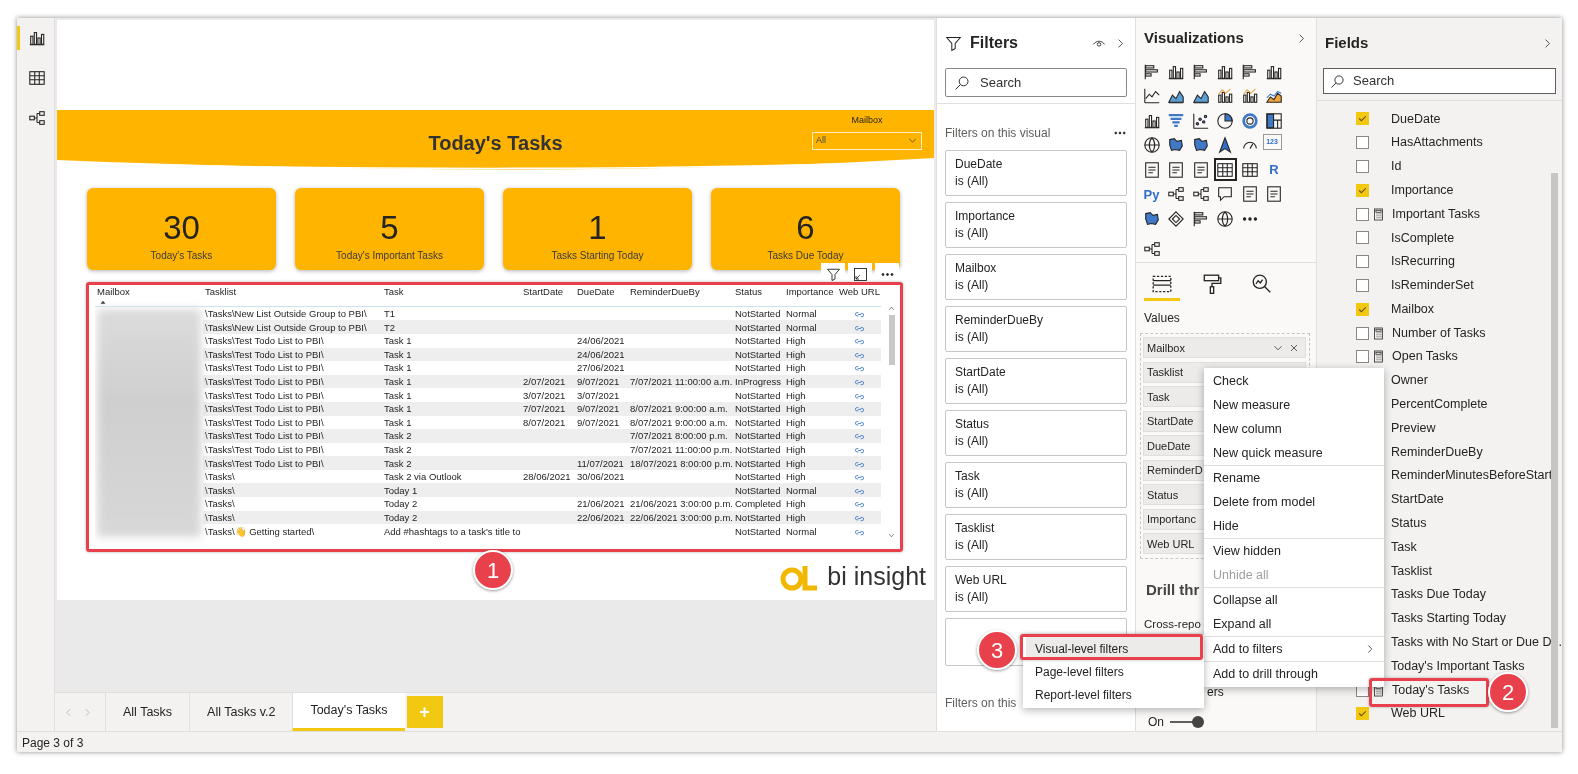  Describe the element at coordinates (1172, 624) in the screenshot. I see `section-label: Cross-repo` at that location.